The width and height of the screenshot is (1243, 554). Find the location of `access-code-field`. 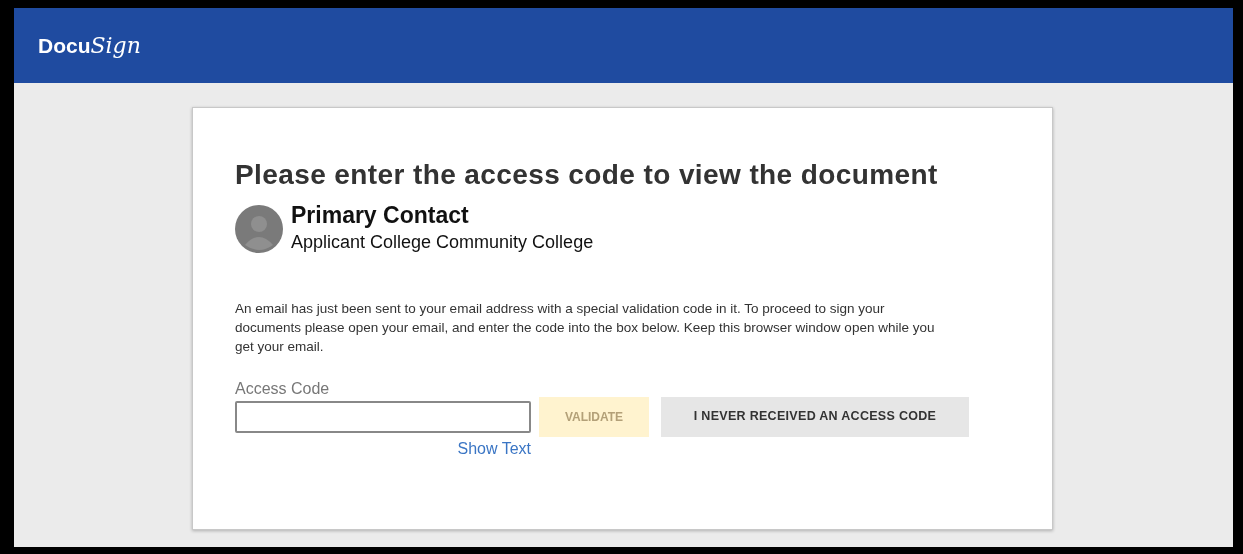

access-code-field is located at coordinates (383, 416).